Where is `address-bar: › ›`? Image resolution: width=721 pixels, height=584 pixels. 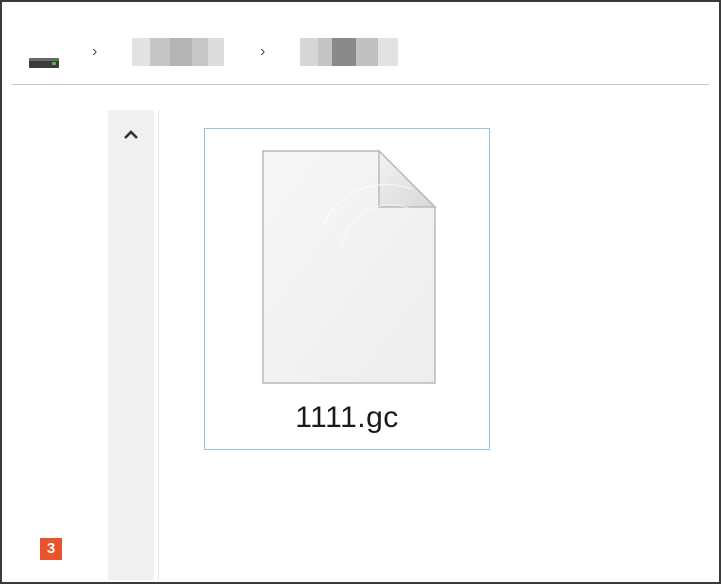
address-bar: › › is located at coordinates (360, 48).